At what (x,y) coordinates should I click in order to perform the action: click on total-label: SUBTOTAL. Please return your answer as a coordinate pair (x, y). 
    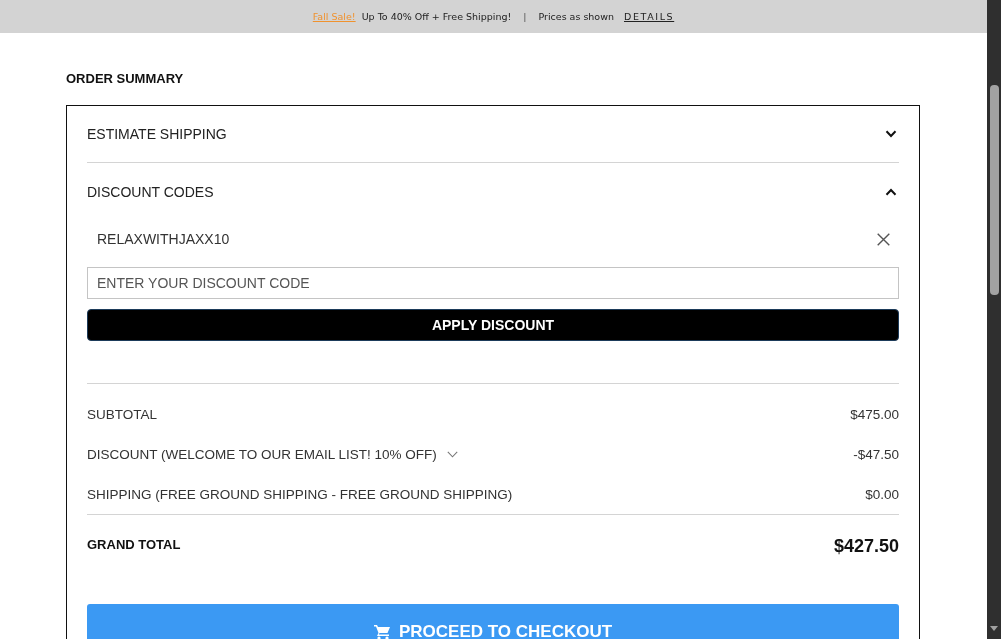
    Looking at the image, I should click on (122, 414).